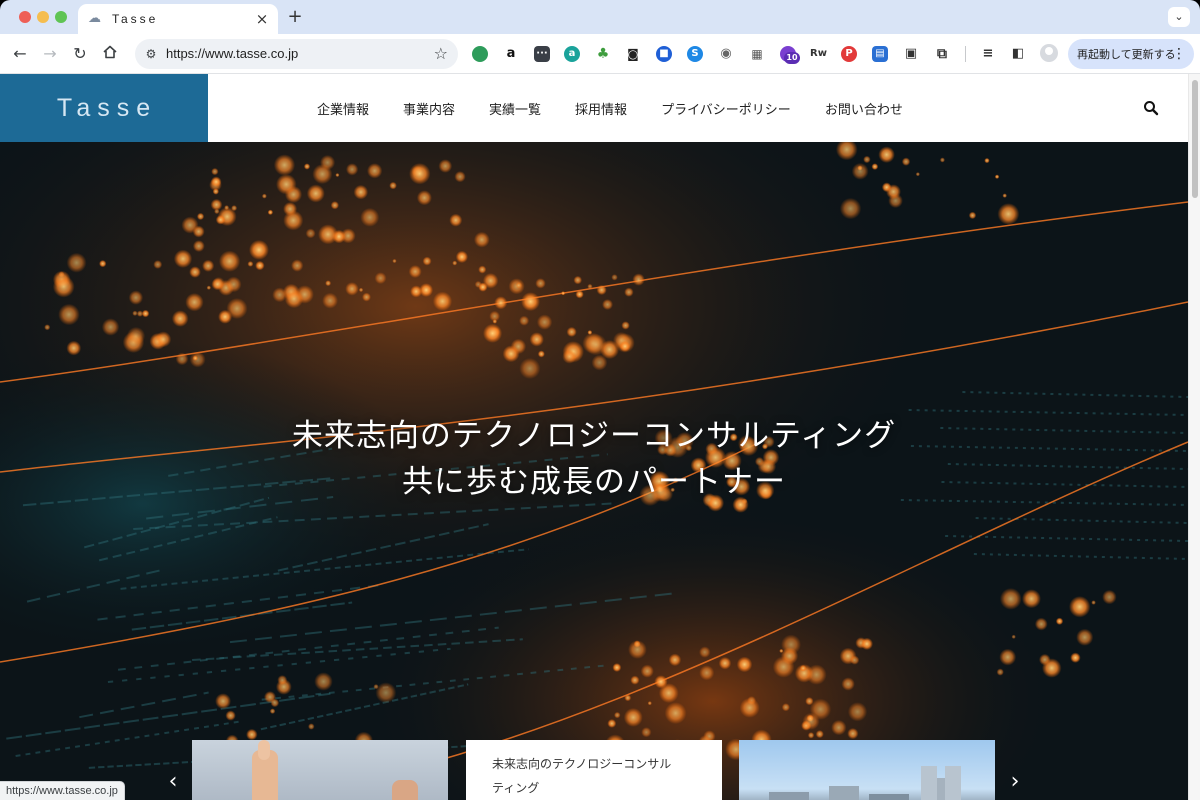 The width and height of the screenshot is (1200, 800). What do you see at coordinates (1015, 782) in the screenshot?
I see `carousel-next-chevron-icon: ›` at bounding box center [1015, 782].